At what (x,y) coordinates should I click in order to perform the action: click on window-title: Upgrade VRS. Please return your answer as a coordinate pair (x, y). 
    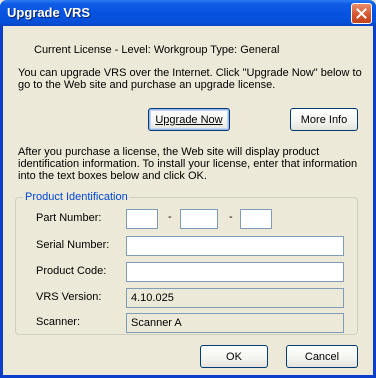
    Looking at the image, I should click on (49, 12).